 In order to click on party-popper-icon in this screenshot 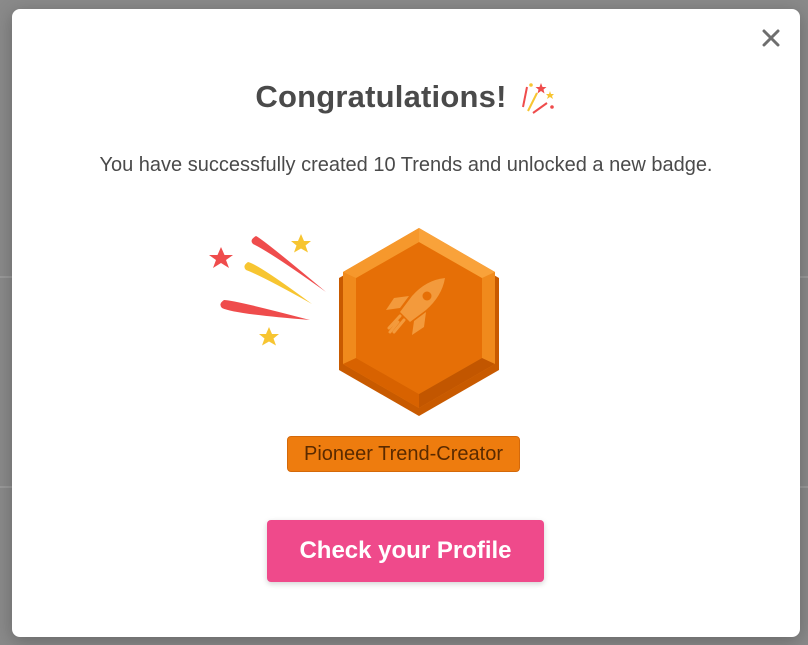, I will do `click(537, 98)`.